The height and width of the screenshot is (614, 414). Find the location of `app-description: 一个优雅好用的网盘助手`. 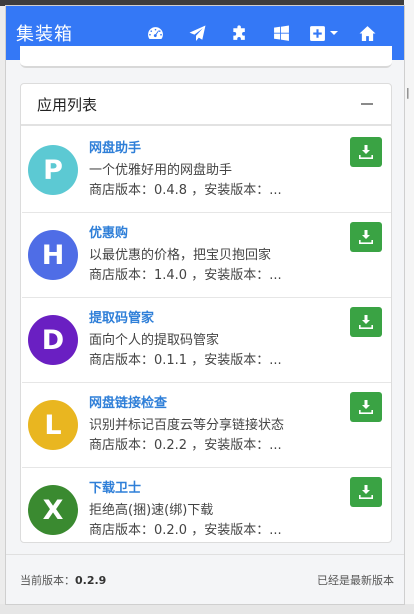

app-description: 一个优雅好用的网盘助手 is located at coordinates (161, 170).